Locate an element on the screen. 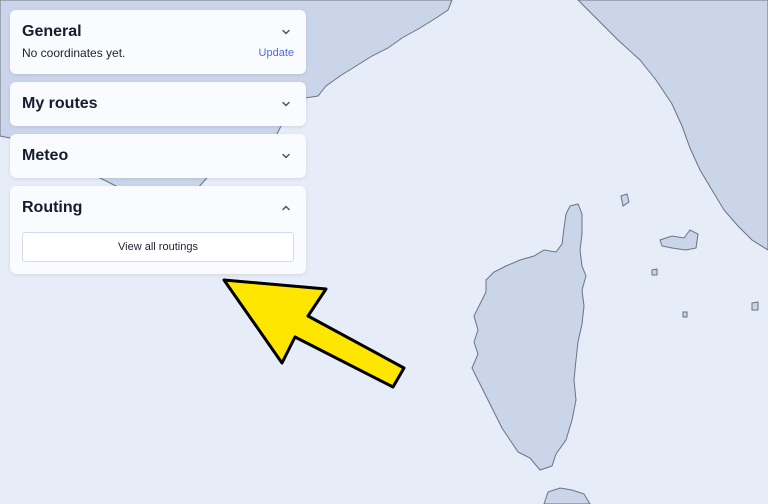  panel-general-body: No coordinates yet. Update is located at coordinates (158, 60).